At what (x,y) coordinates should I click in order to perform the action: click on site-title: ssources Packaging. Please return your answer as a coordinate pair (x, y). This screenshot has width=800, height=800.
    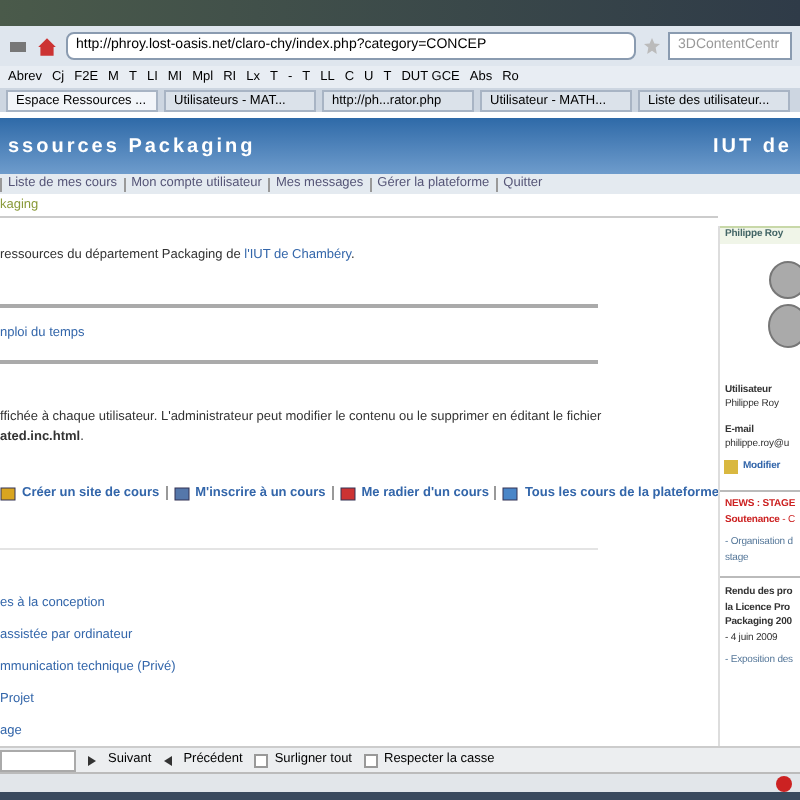
    Looking at the image, I should click on (132, 147).